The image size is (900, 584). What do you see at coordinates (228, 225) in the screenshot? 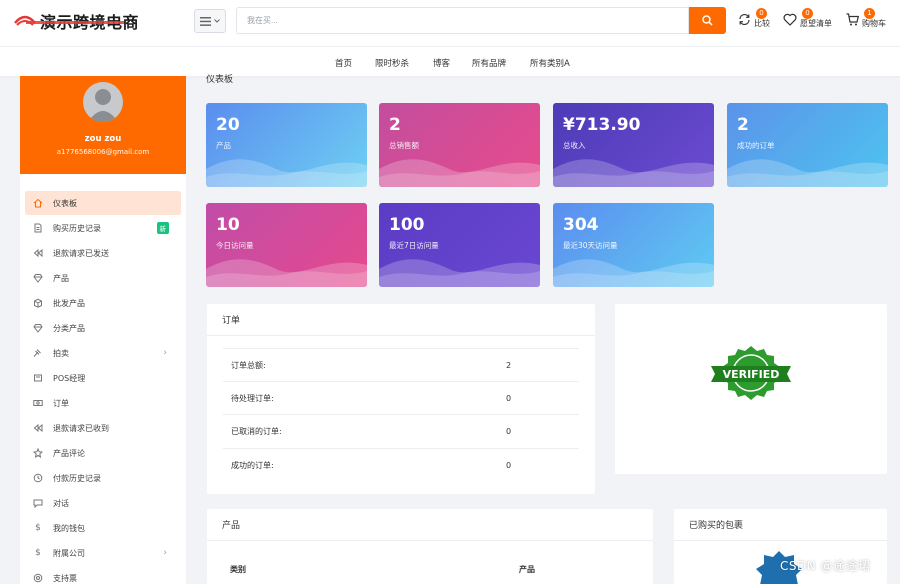
I see `stat-value: 10` at bounding box center [228, 225].